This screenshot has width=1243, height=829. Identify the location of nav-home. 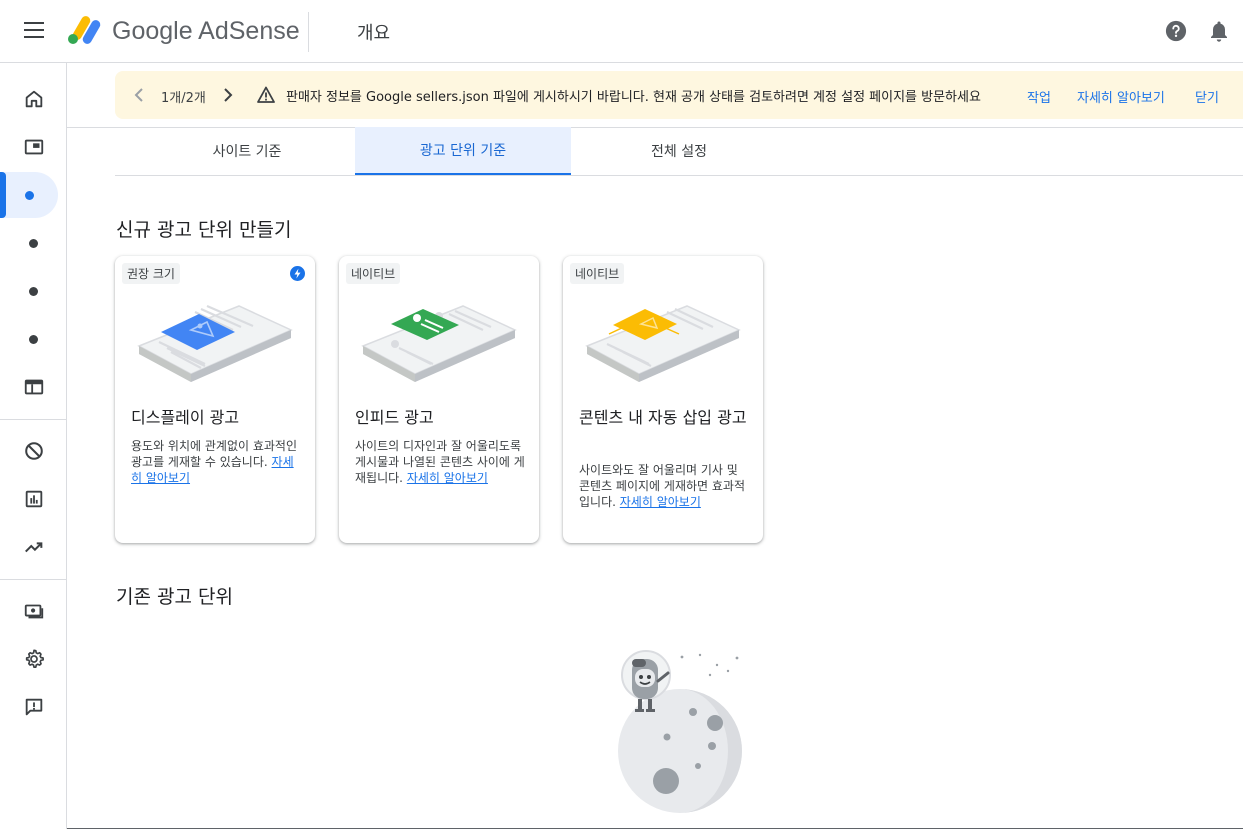
(33, 99).